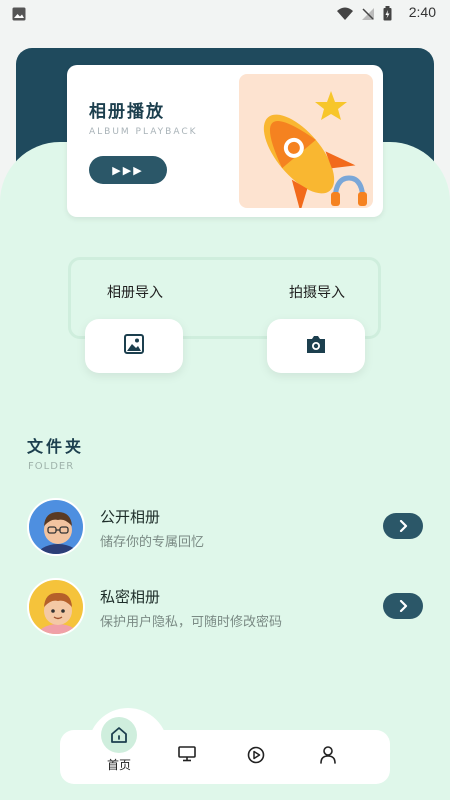 Image resolution: width=450 pixels, height=800 pixels. I want to click on tab-home-label: 首页, so click(118, 765).